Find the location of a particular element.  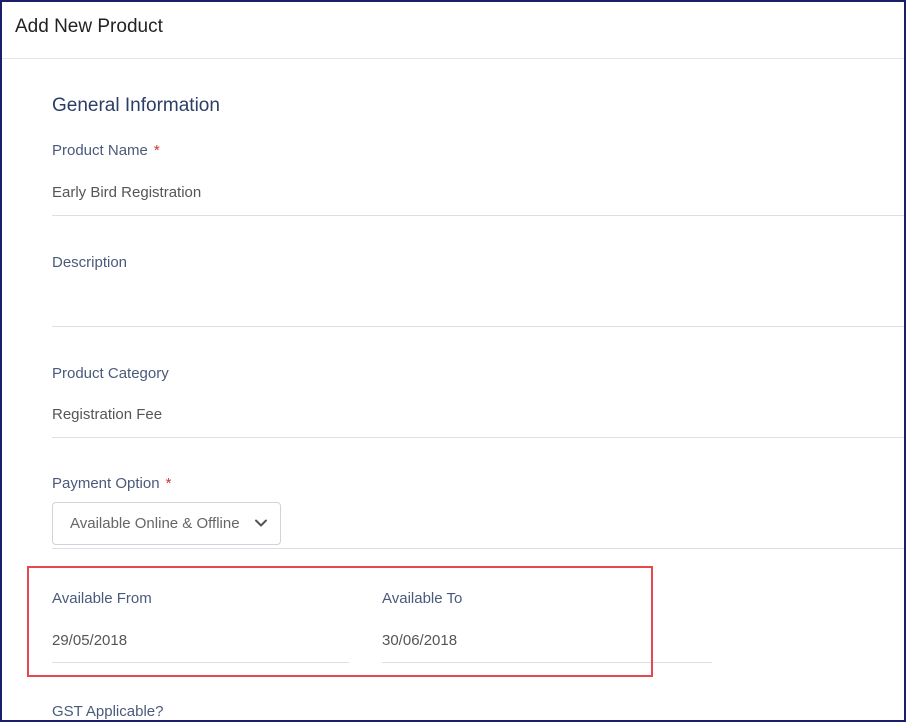

description-underline is located at coordinates (479, 326).